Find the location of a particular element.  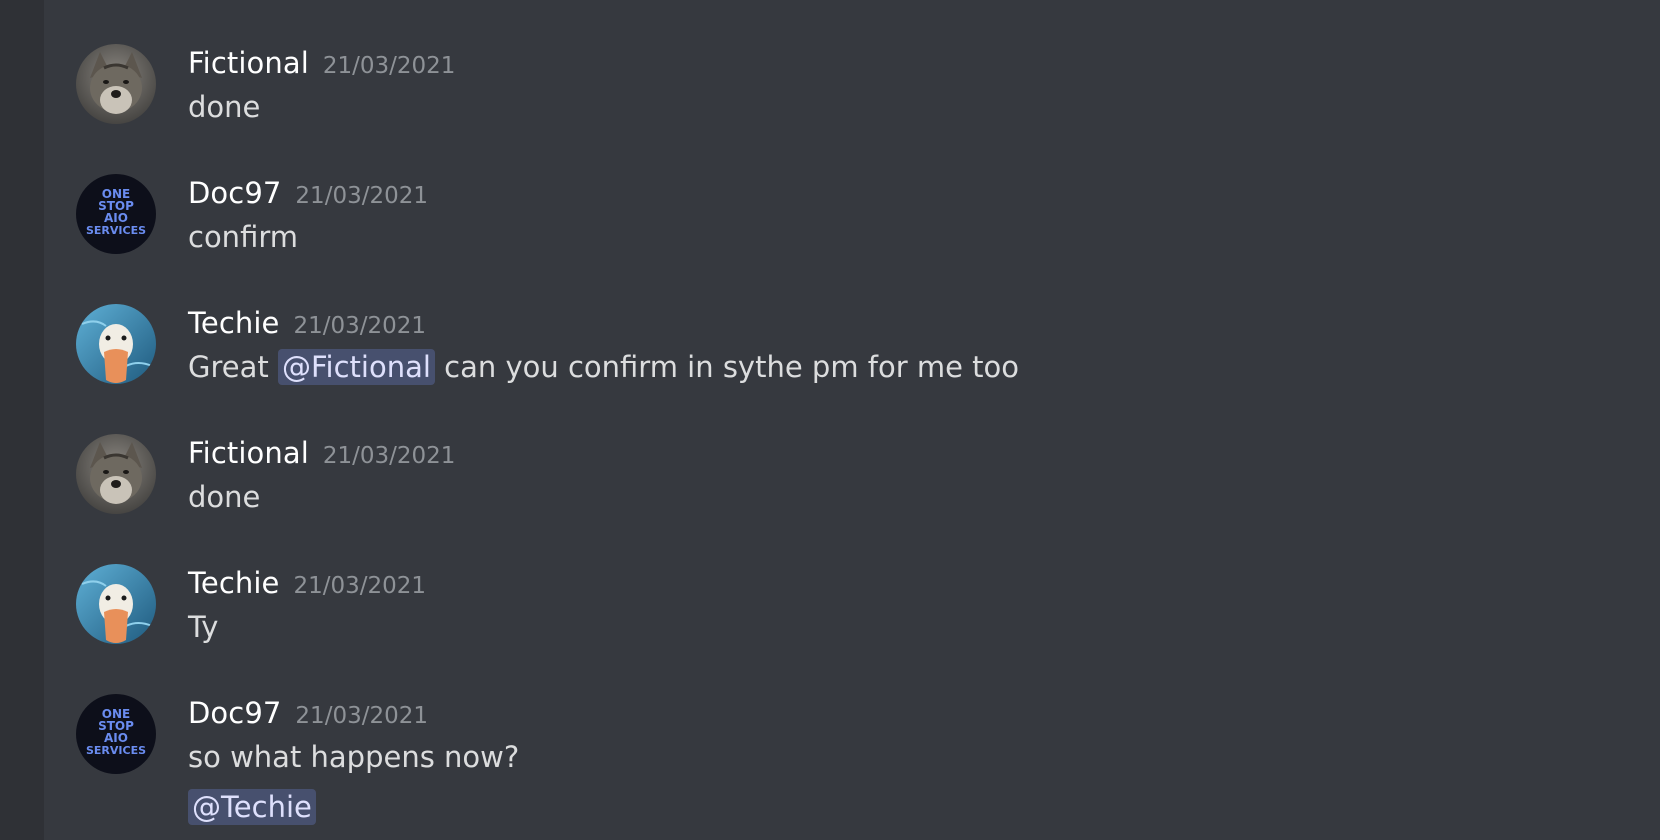

side-strip is located at coordinates (22, 420).